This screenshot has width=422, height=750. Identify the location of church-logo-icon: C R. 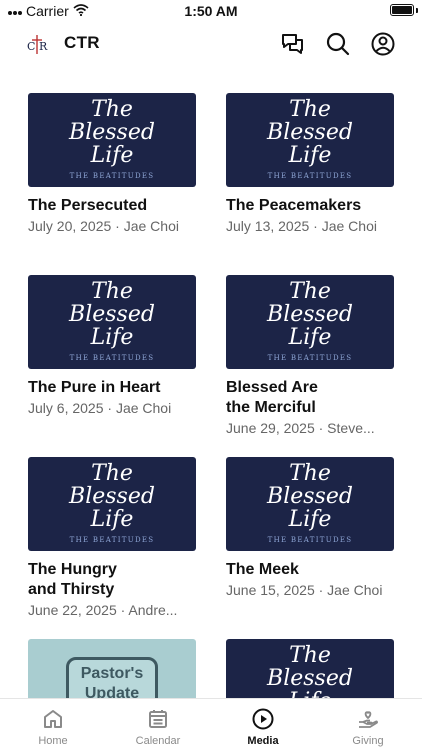
(38, 44).